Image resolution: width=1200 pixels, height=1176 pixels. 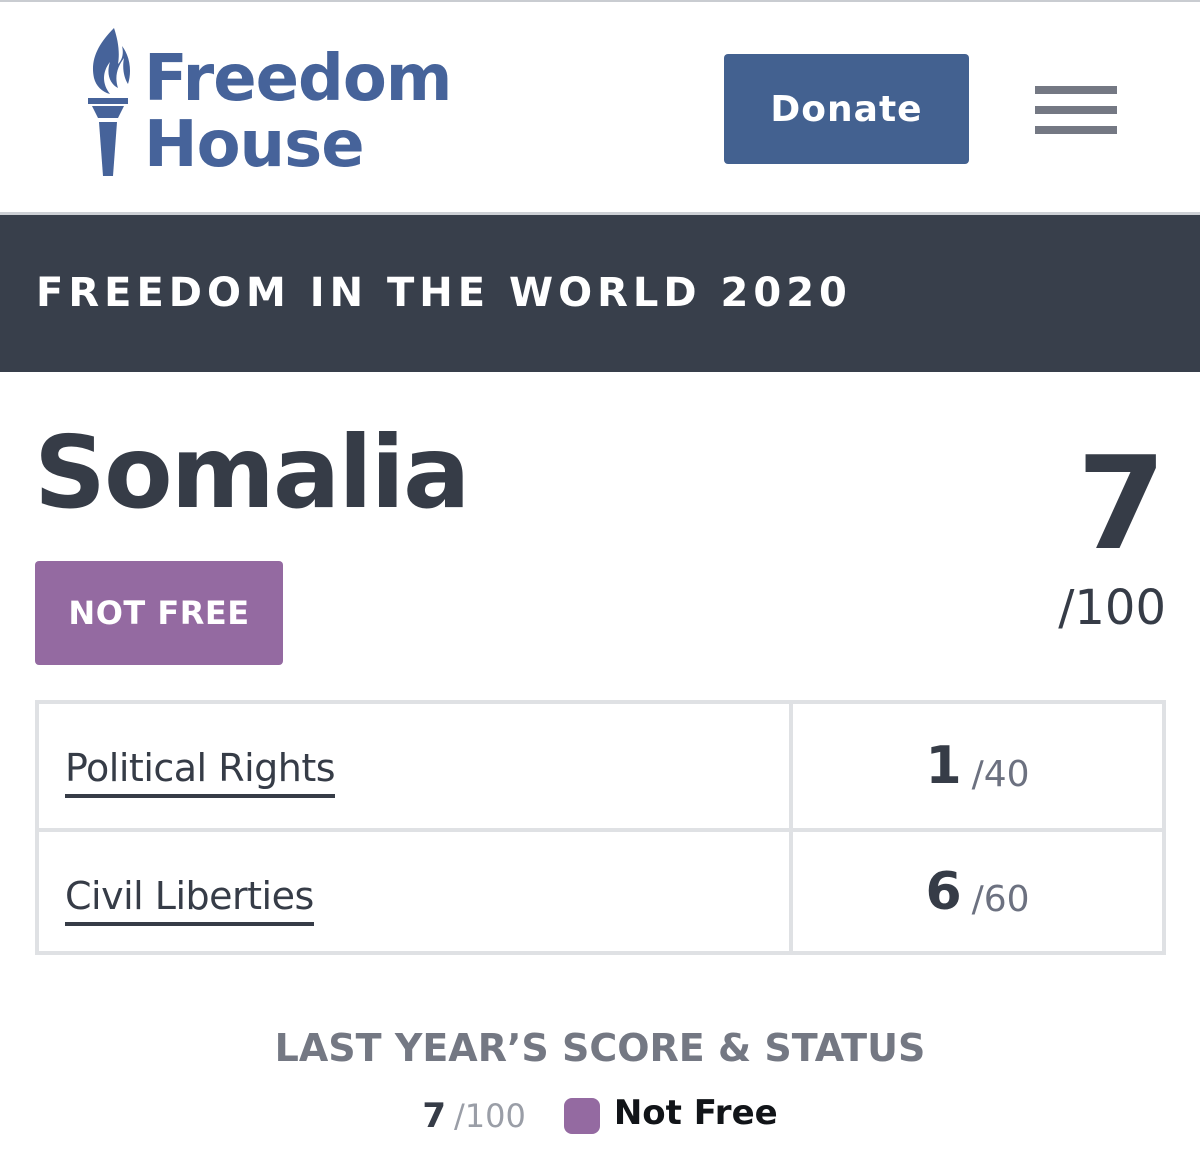 What do you see at coordinates (200, 770) in the screenshot?
I see `political-rights-link: Political Rights` at bounding box center [200, 770].